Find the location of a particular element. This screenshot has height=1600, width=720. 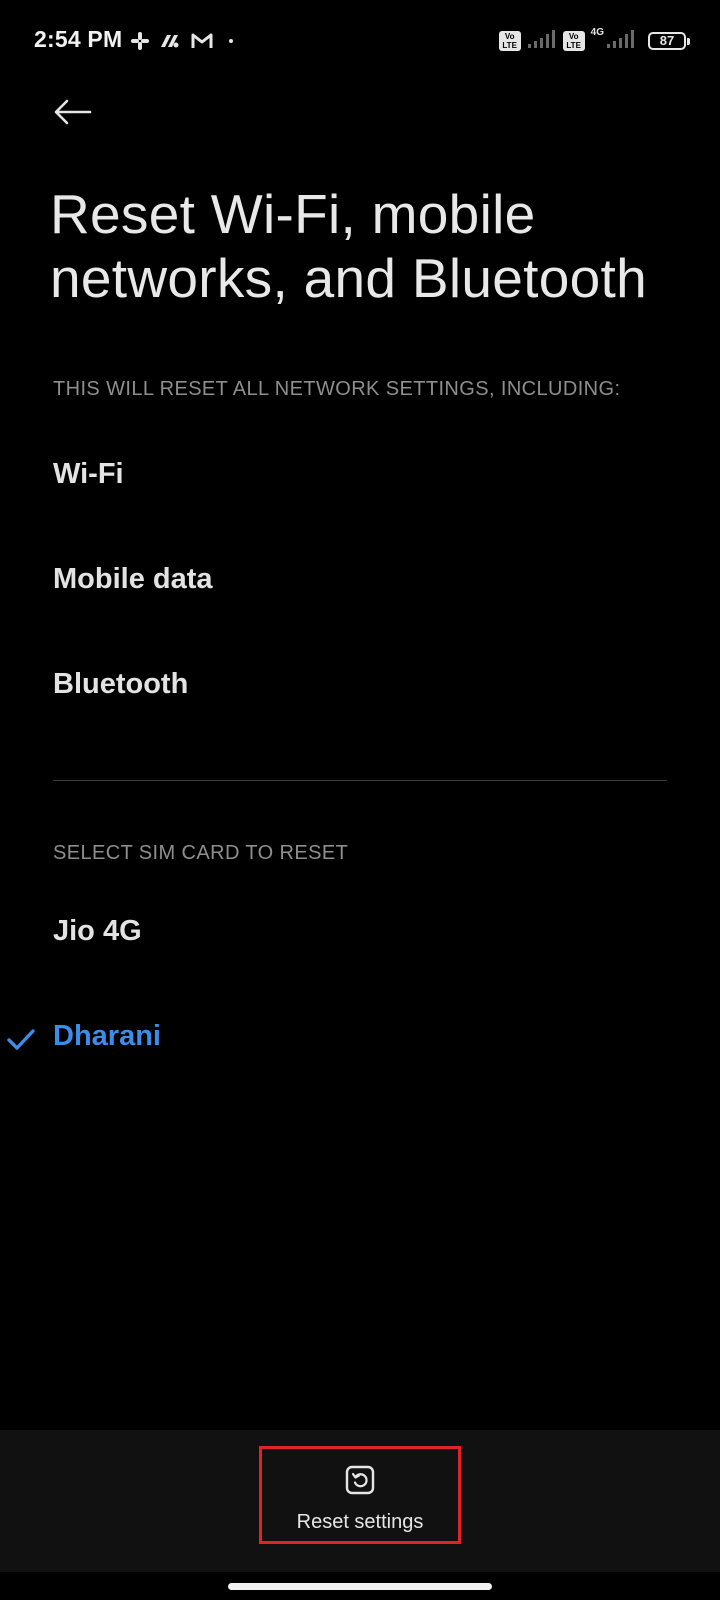

notification-icons is located at coordinates (184, 41).